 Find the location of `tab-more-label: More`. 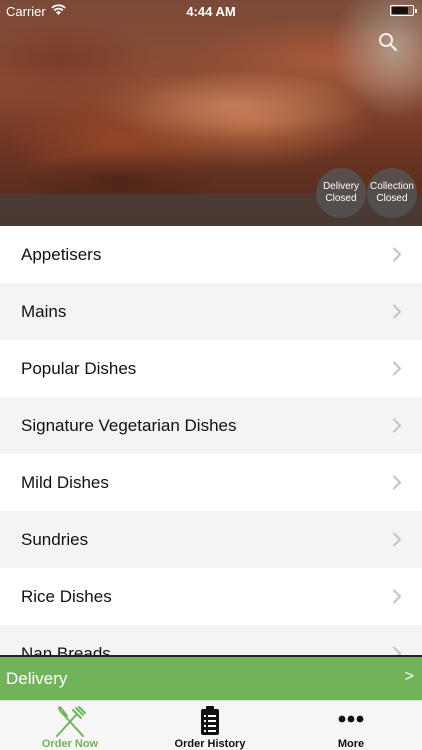

tab-more-label: More is located at coordinates (351, 744).